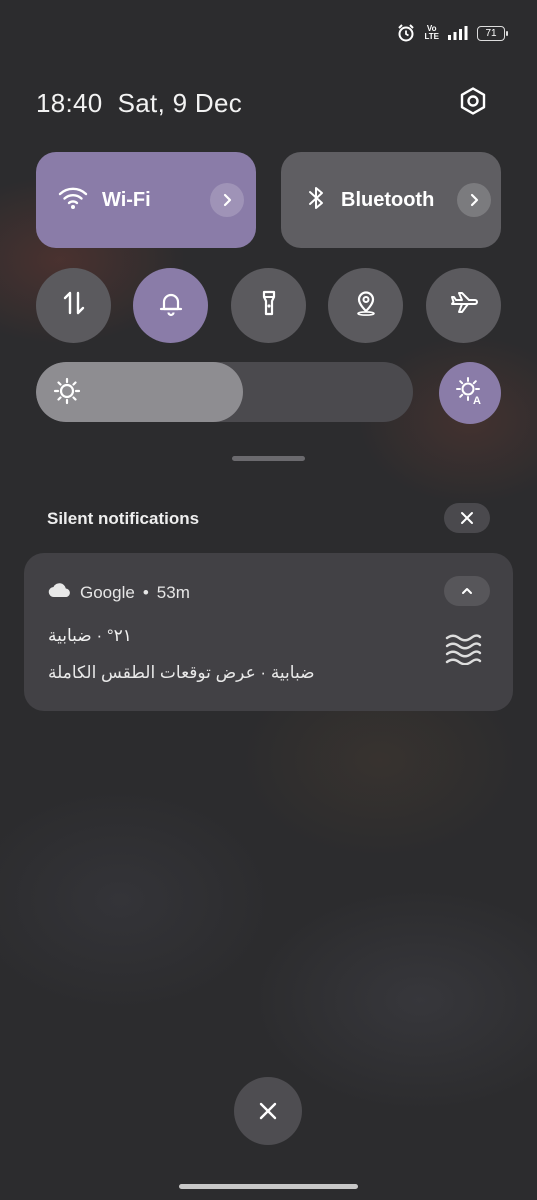 The width and height of the screenshot is (537, 1200). What do you see at coordinates (123, 518) in the screenshot?
I see `silent-notifications-header: Silent notifications` at bounding box center [123, 518].